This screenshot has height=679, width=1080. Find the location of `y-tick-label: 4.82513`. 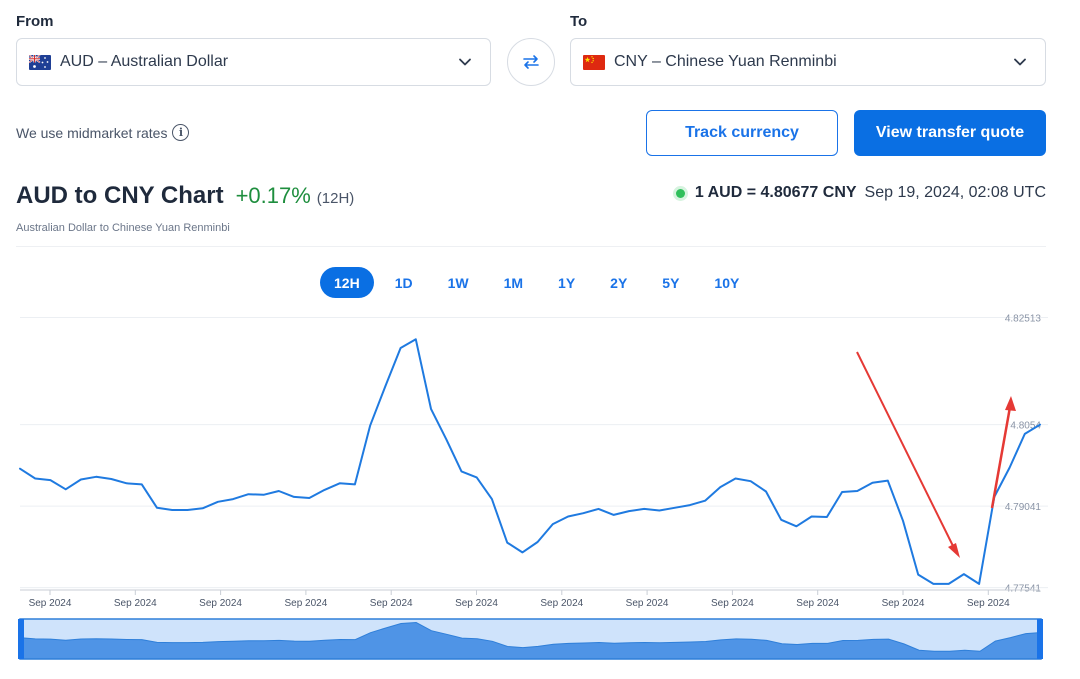

y-tick-label: 4.82513 is located at coordinates (1023, 318).